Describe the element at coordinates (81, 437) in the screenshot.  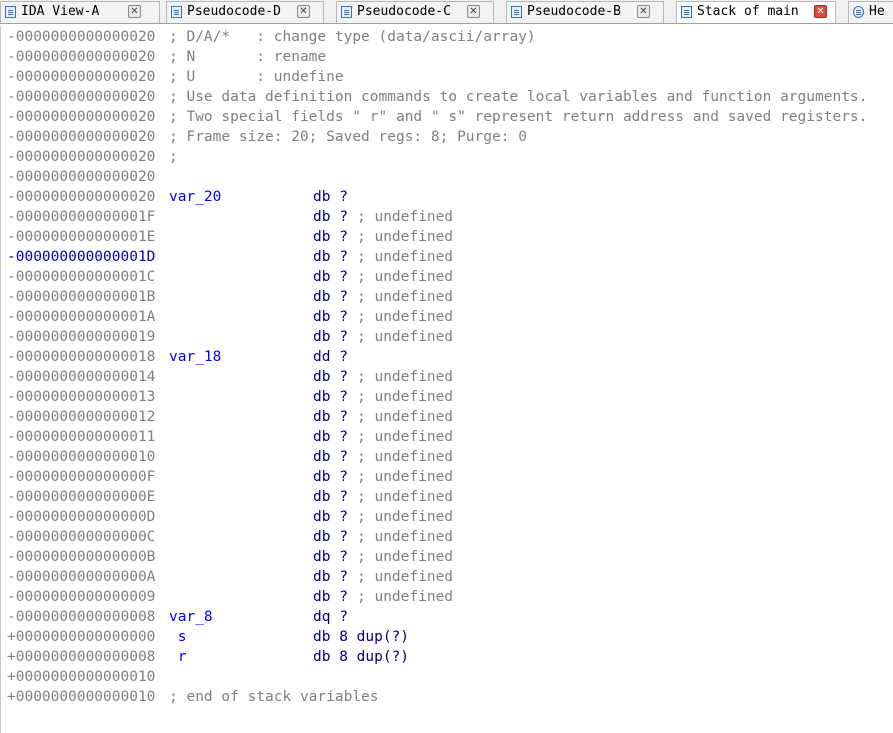
I see `stack-offset: -0000000000000011` at that location.